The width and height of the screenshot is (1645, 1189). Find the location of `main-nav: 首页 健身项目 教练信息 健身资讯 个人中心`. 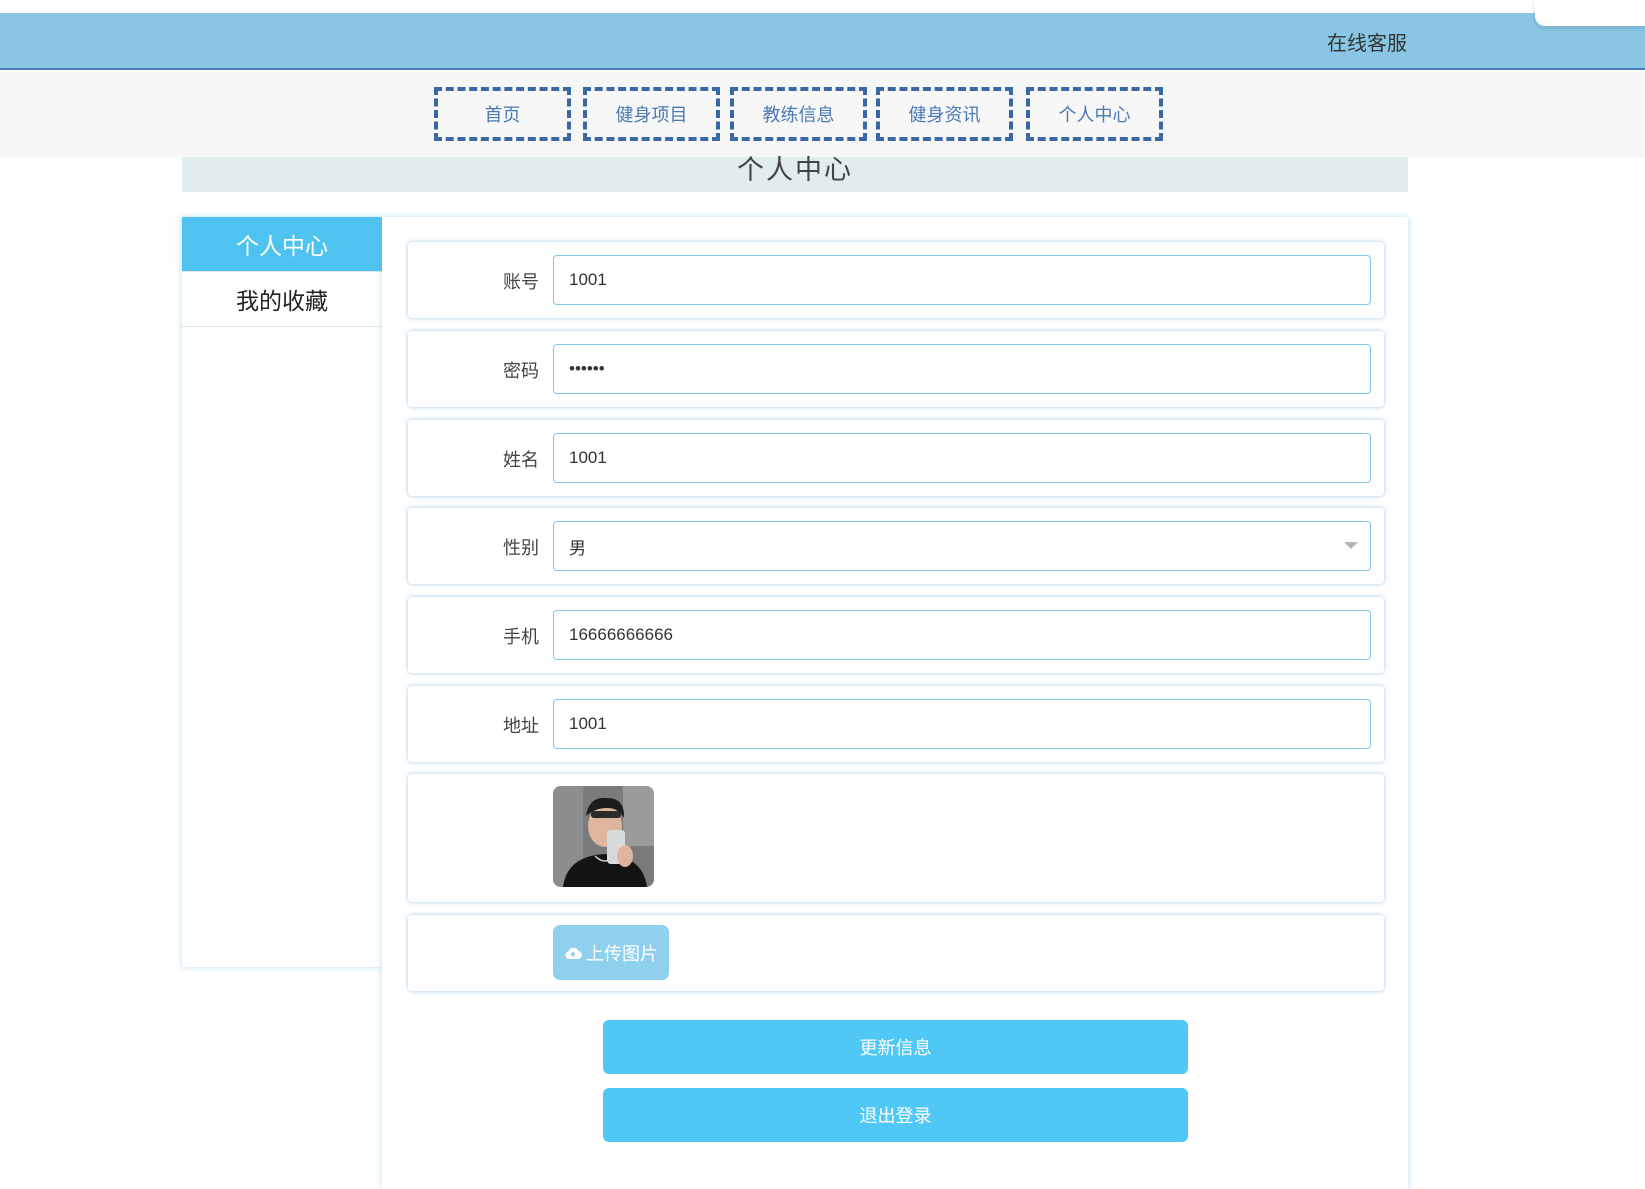

main-nav: 首页 健身项目 教练信息 健身资讯 个人中心 is located at coordinates (822, 114).